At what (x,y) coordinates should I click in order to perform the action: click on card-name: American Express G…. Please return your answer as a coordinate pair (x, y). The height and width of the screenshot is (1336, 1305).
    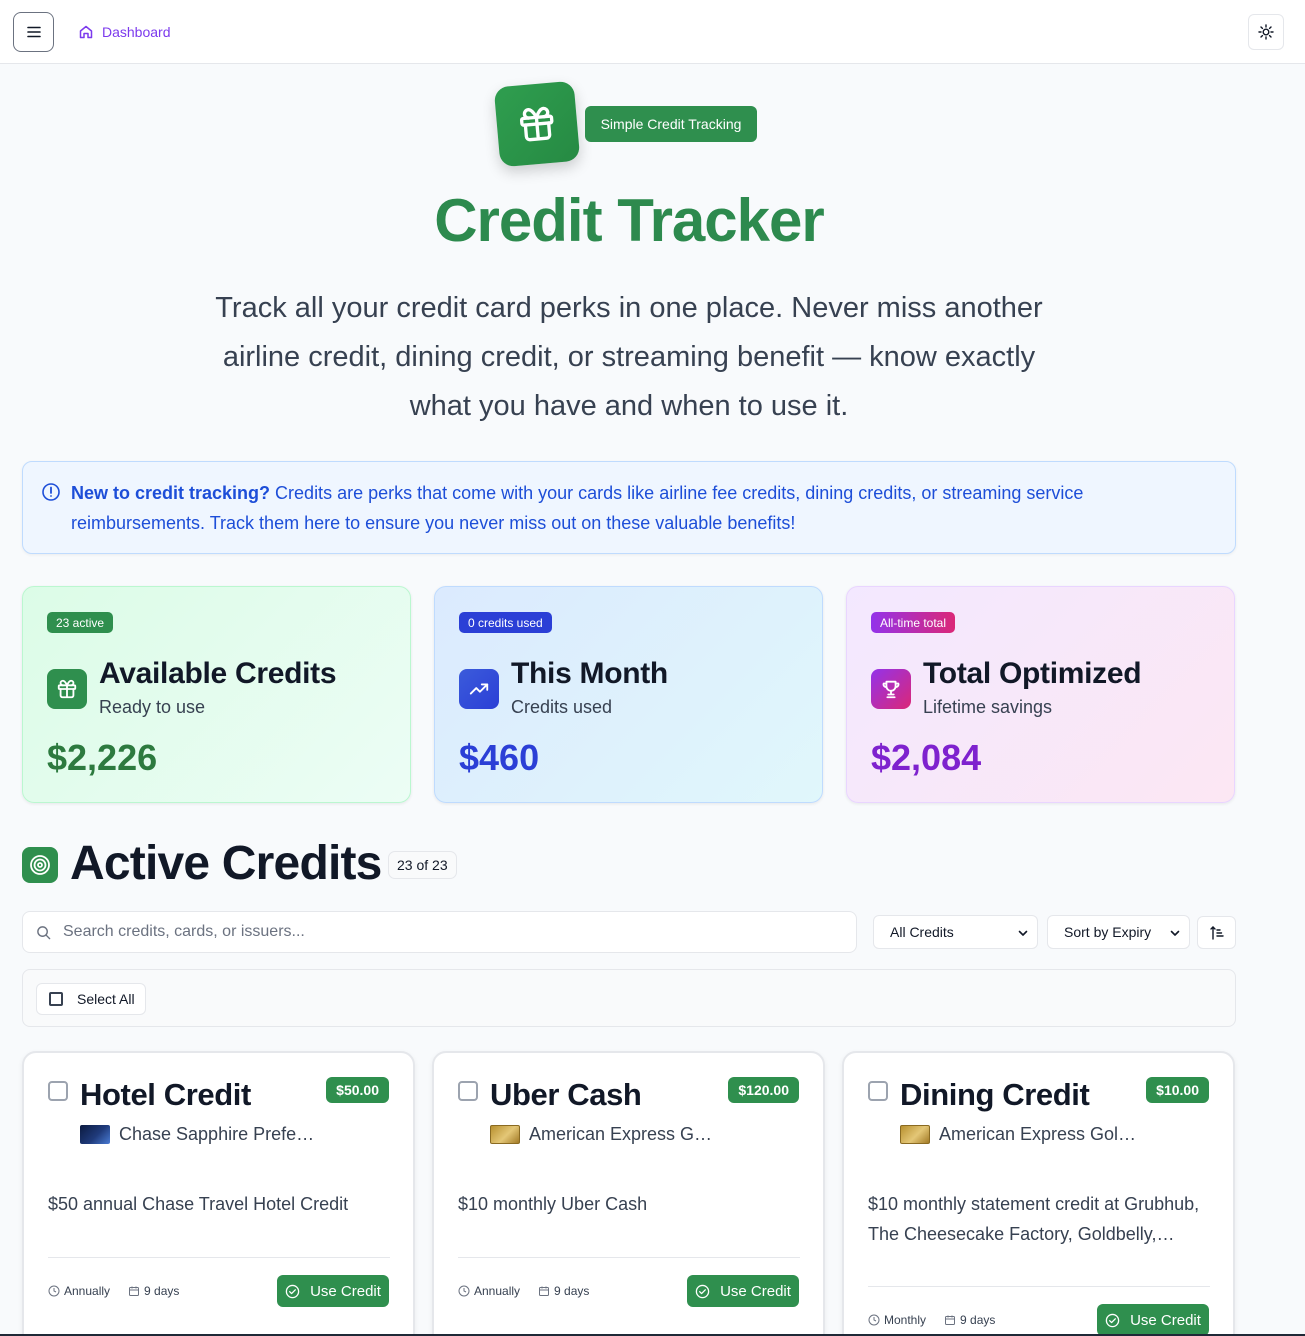
    Looking at the image, I should click on (621, 1134).